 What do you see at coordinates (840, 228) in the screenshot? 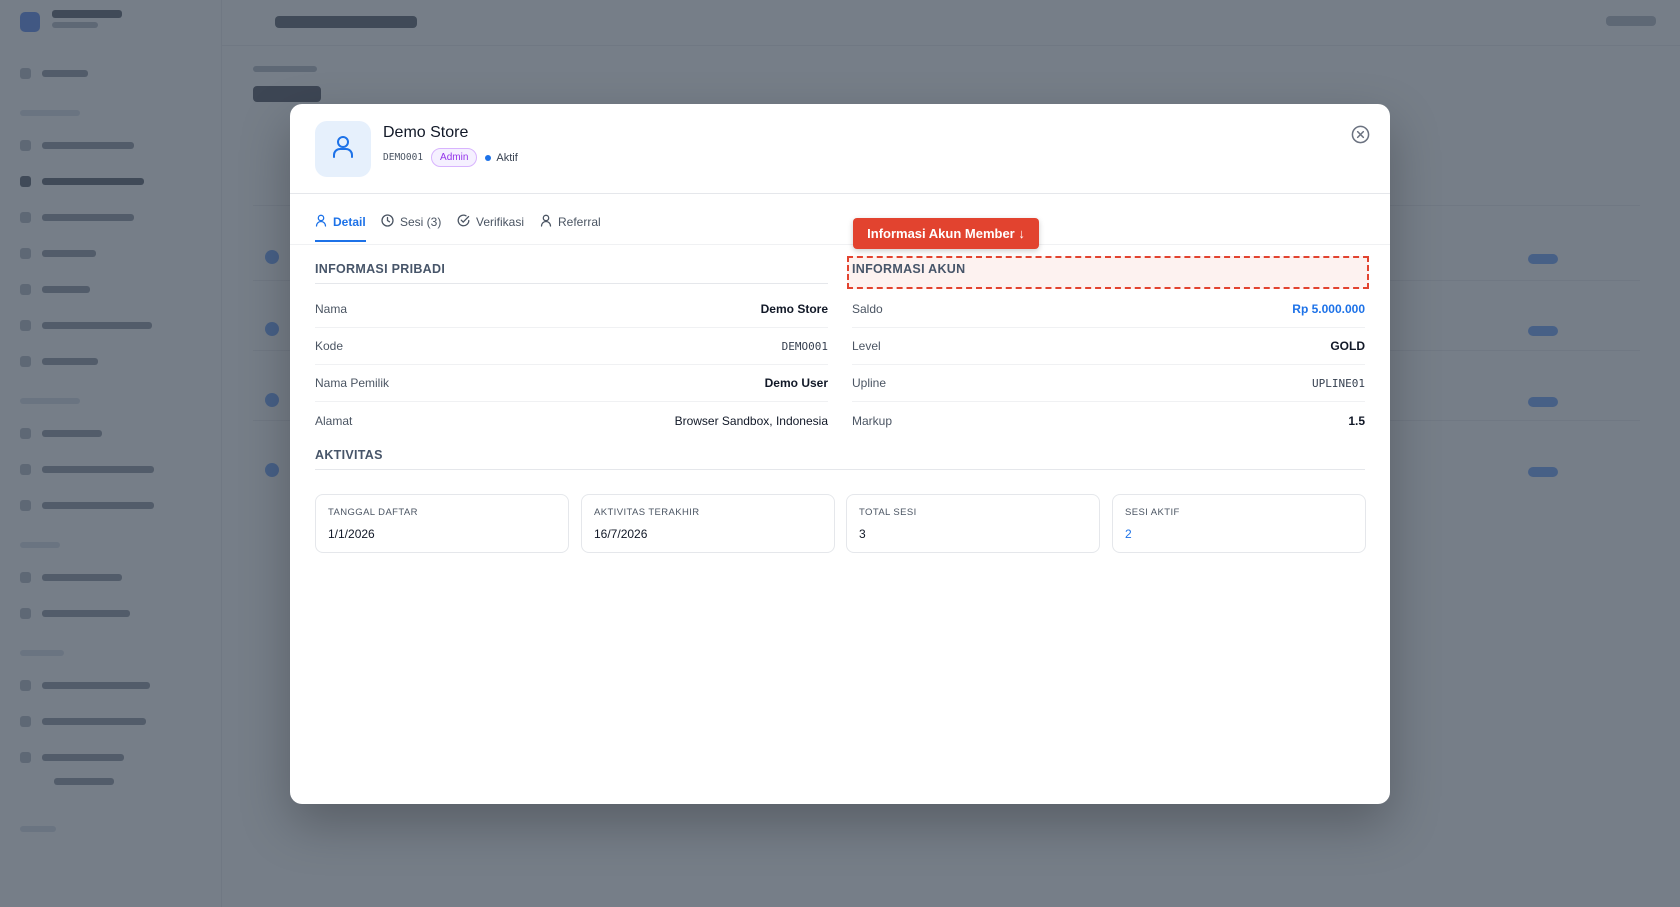
I see `modal-tabs: Detail Sesi (3) Verifikasi Referral` at bounding box center [840, 228].